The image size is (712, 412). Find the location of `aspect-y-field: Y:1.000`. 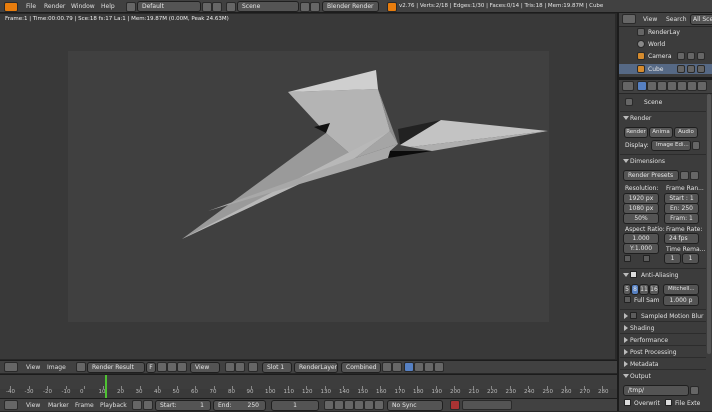

aspect-y-field: Y:1.000 is located at coordinates (641, 248).